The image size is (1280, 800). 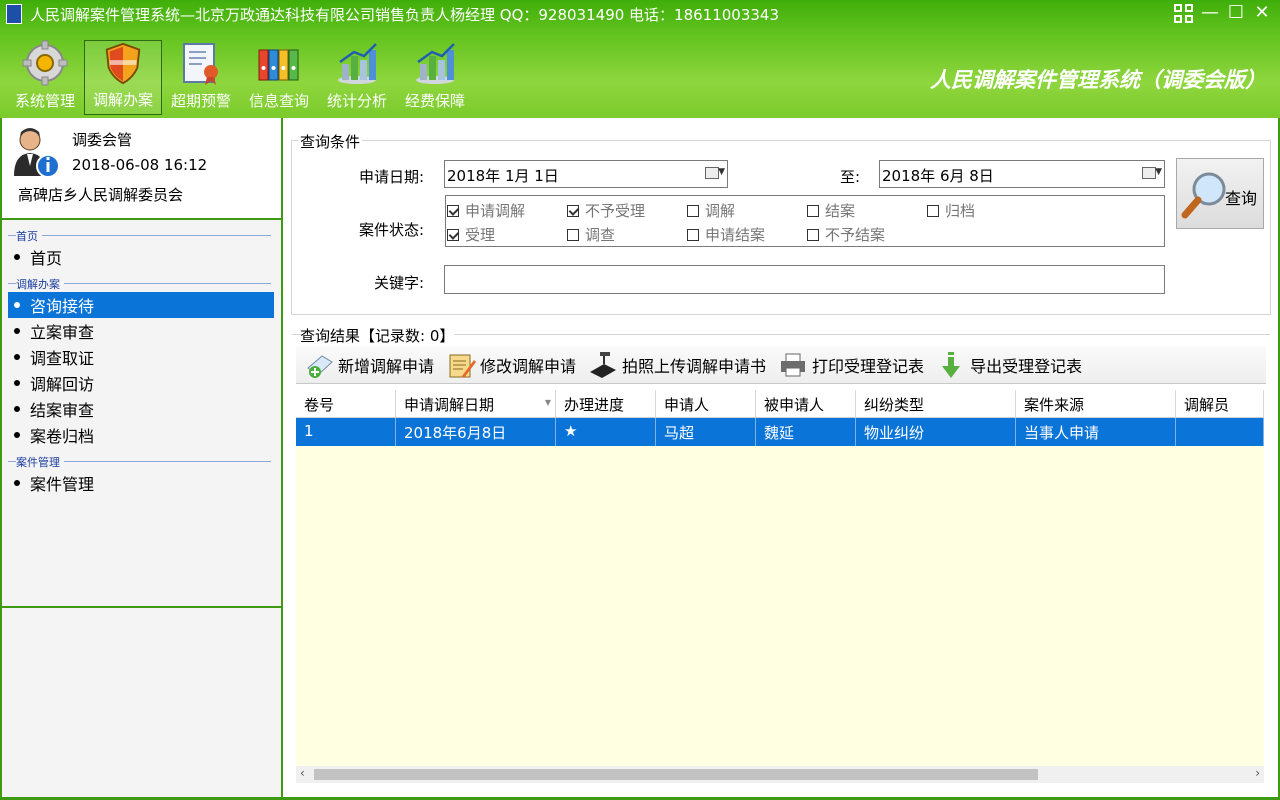 I want to click on sidebar-item-case-manage: 案件管理, so click(x=141, y=483).